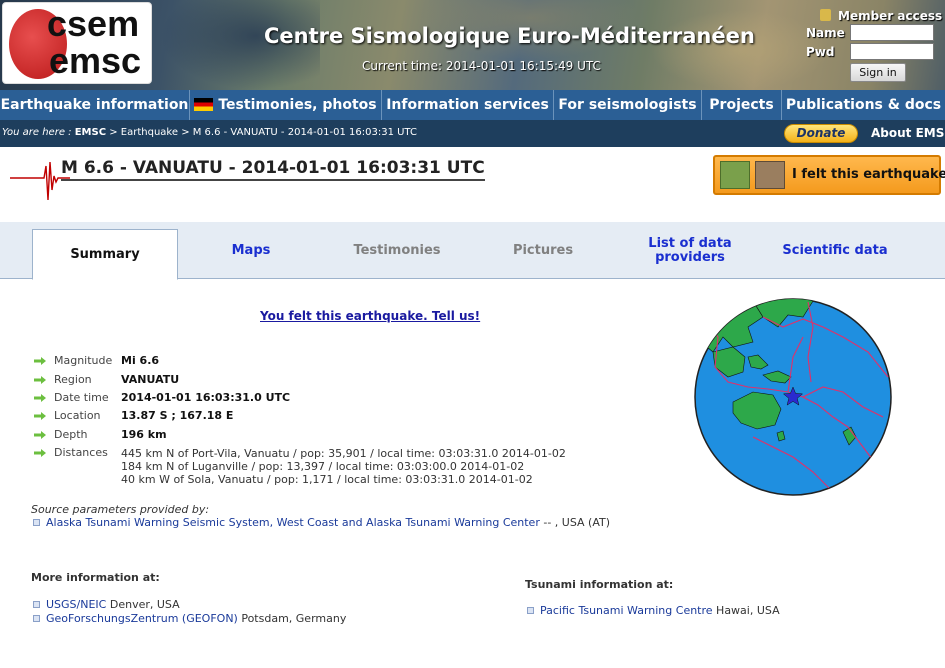 The image size is (945, 668). What do you see at coordinates (95, 577) in the screenshot?
I see `more-information-title: More information at:` at bounding box center [95, 577].